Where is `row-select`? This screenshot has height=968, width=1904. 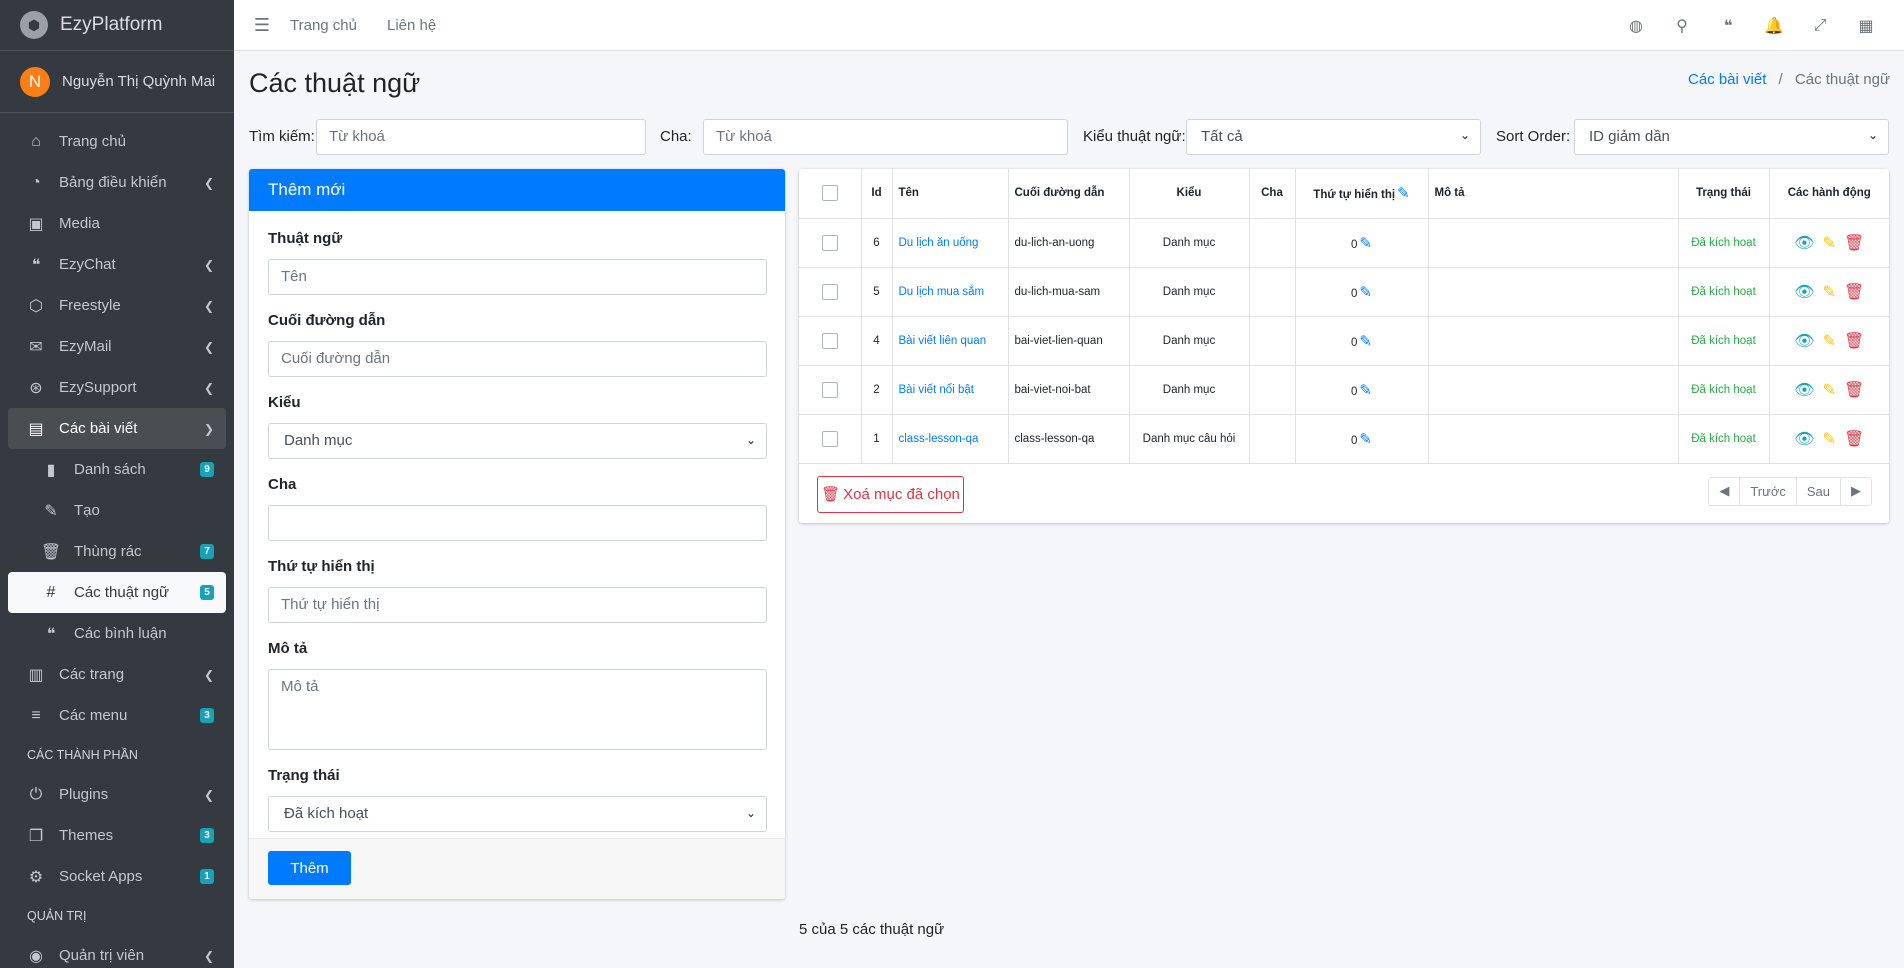
row-select is located at coordinates (830, 341).